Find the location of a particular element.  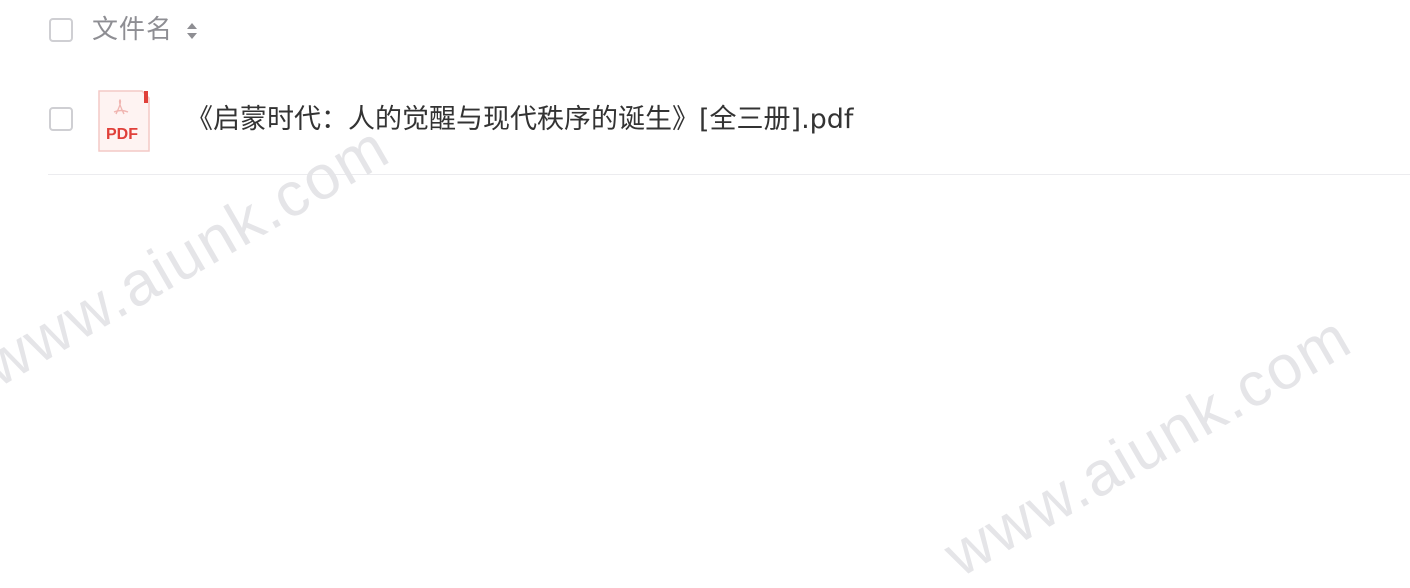

file-list-header: 文件名 is located at coordinates (705, 30).